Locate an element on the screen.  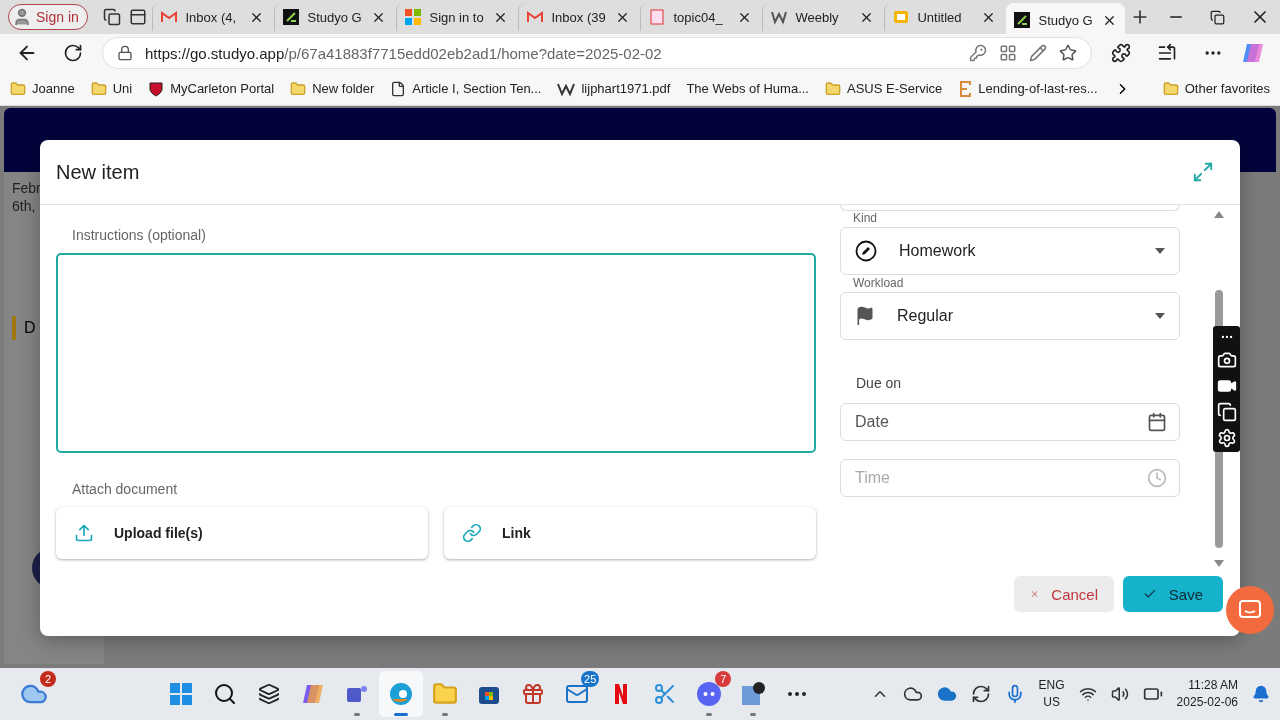
bookmark: ASUS E-Service is located at coordinates (883, 88).